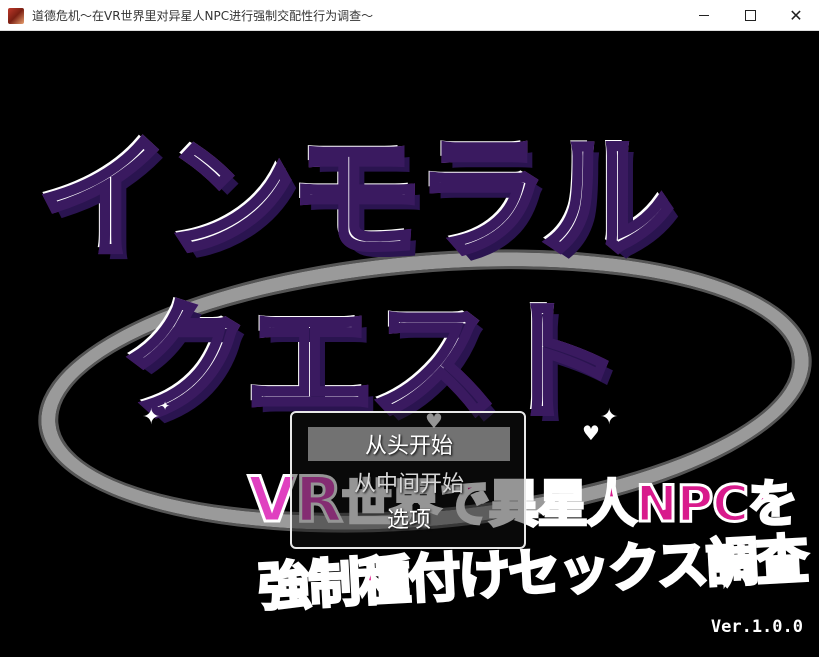 The image size is (819, 657). Describe the element at coordinates (409, 15) in the screenshot. I see `title-bar: 道德危机～在VR世界里对异星人NPC进行强制交配性行为调查～ ✕` at that location.